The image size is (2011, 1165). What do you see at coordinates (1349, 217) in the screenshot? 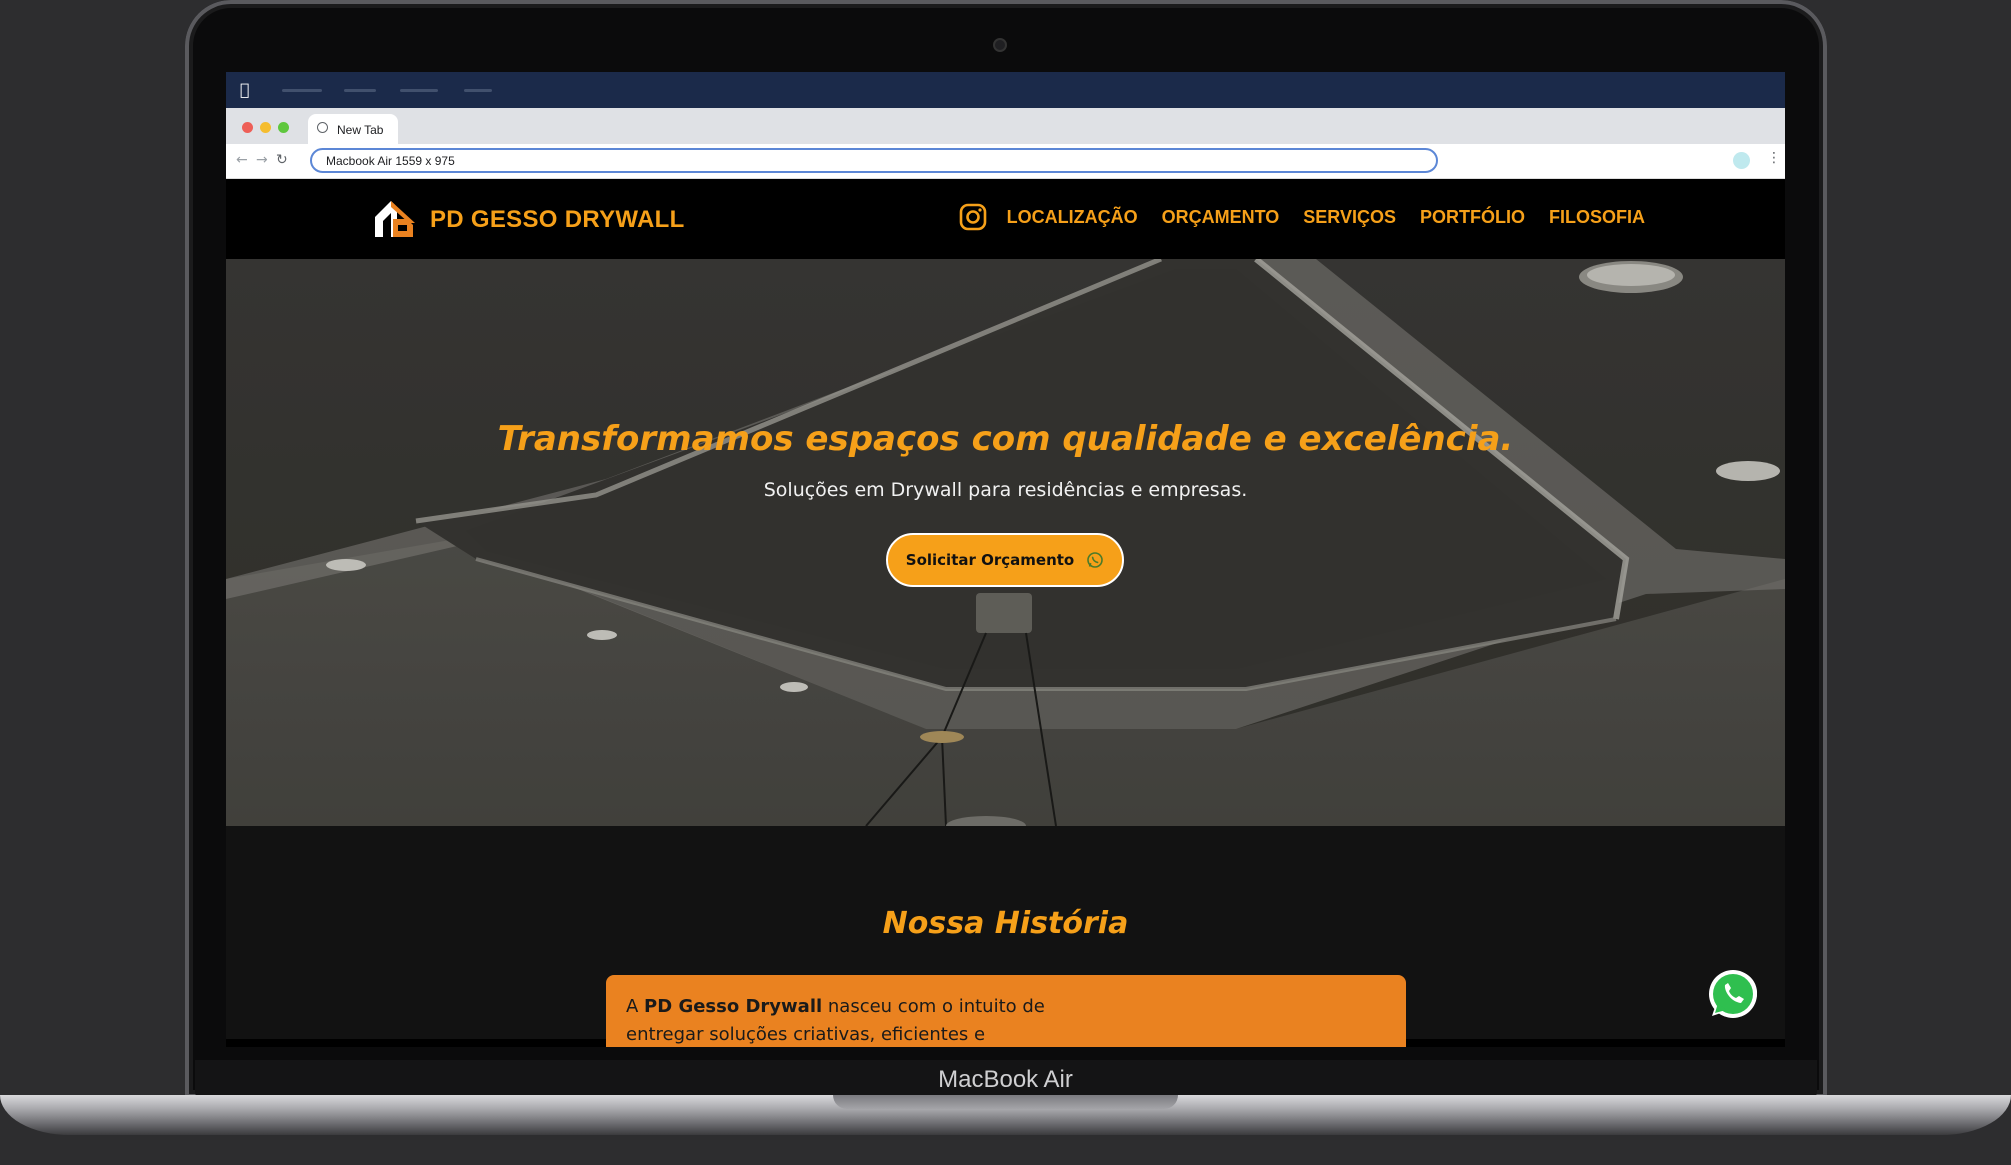
I see `nav-servicos: SERVIÇOS` at bounding box center [1349, 217].